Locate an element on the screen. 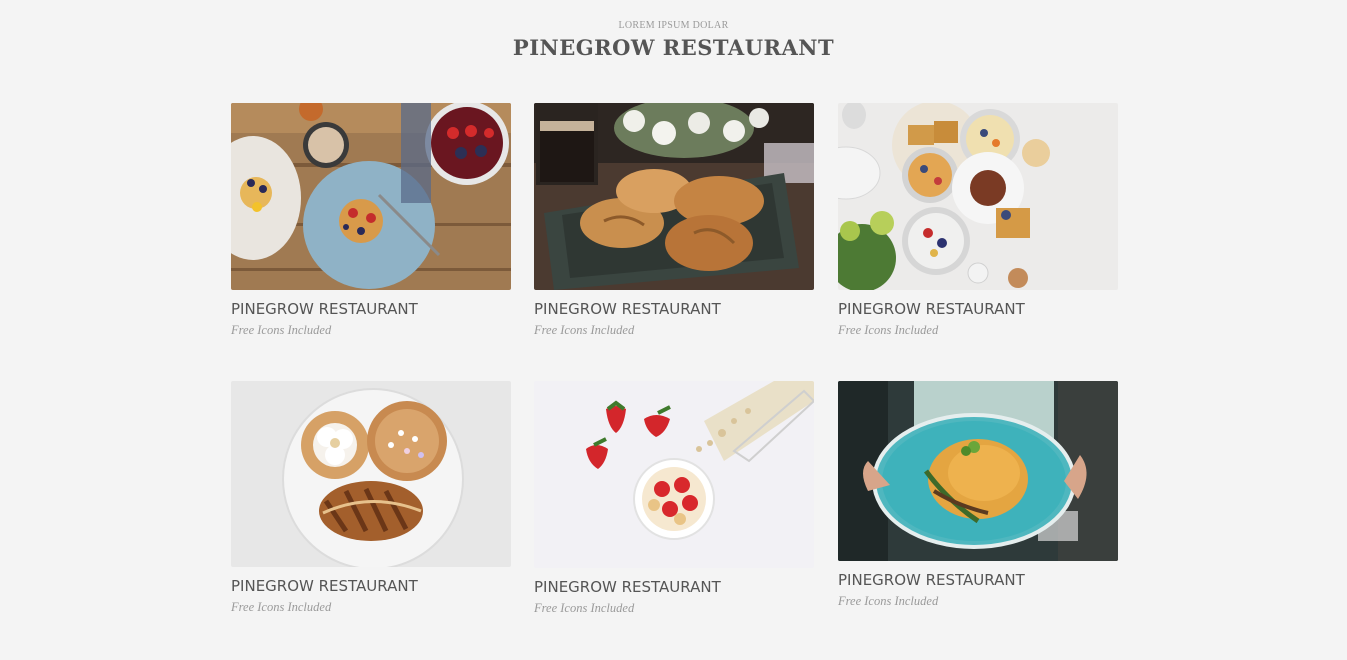  card-5: PINEGROW RESTAURANT Free Icons Included is located at coordinates (674, 501).